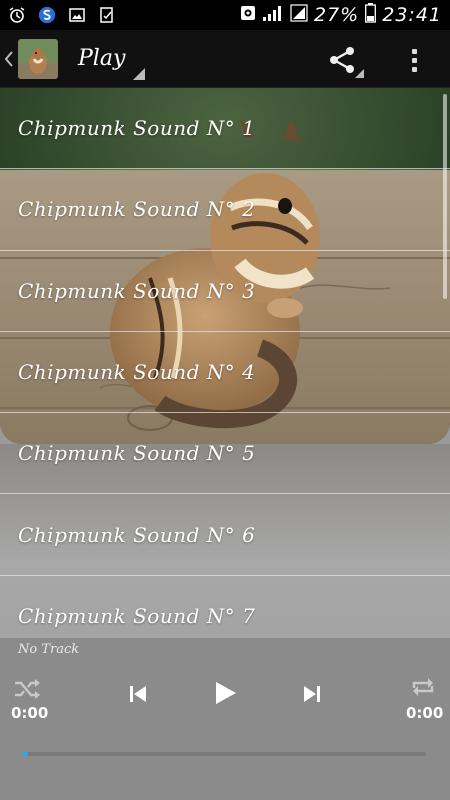 The image size is (450, 800). I want to click on status-time: 23:41, so click(412, 15).